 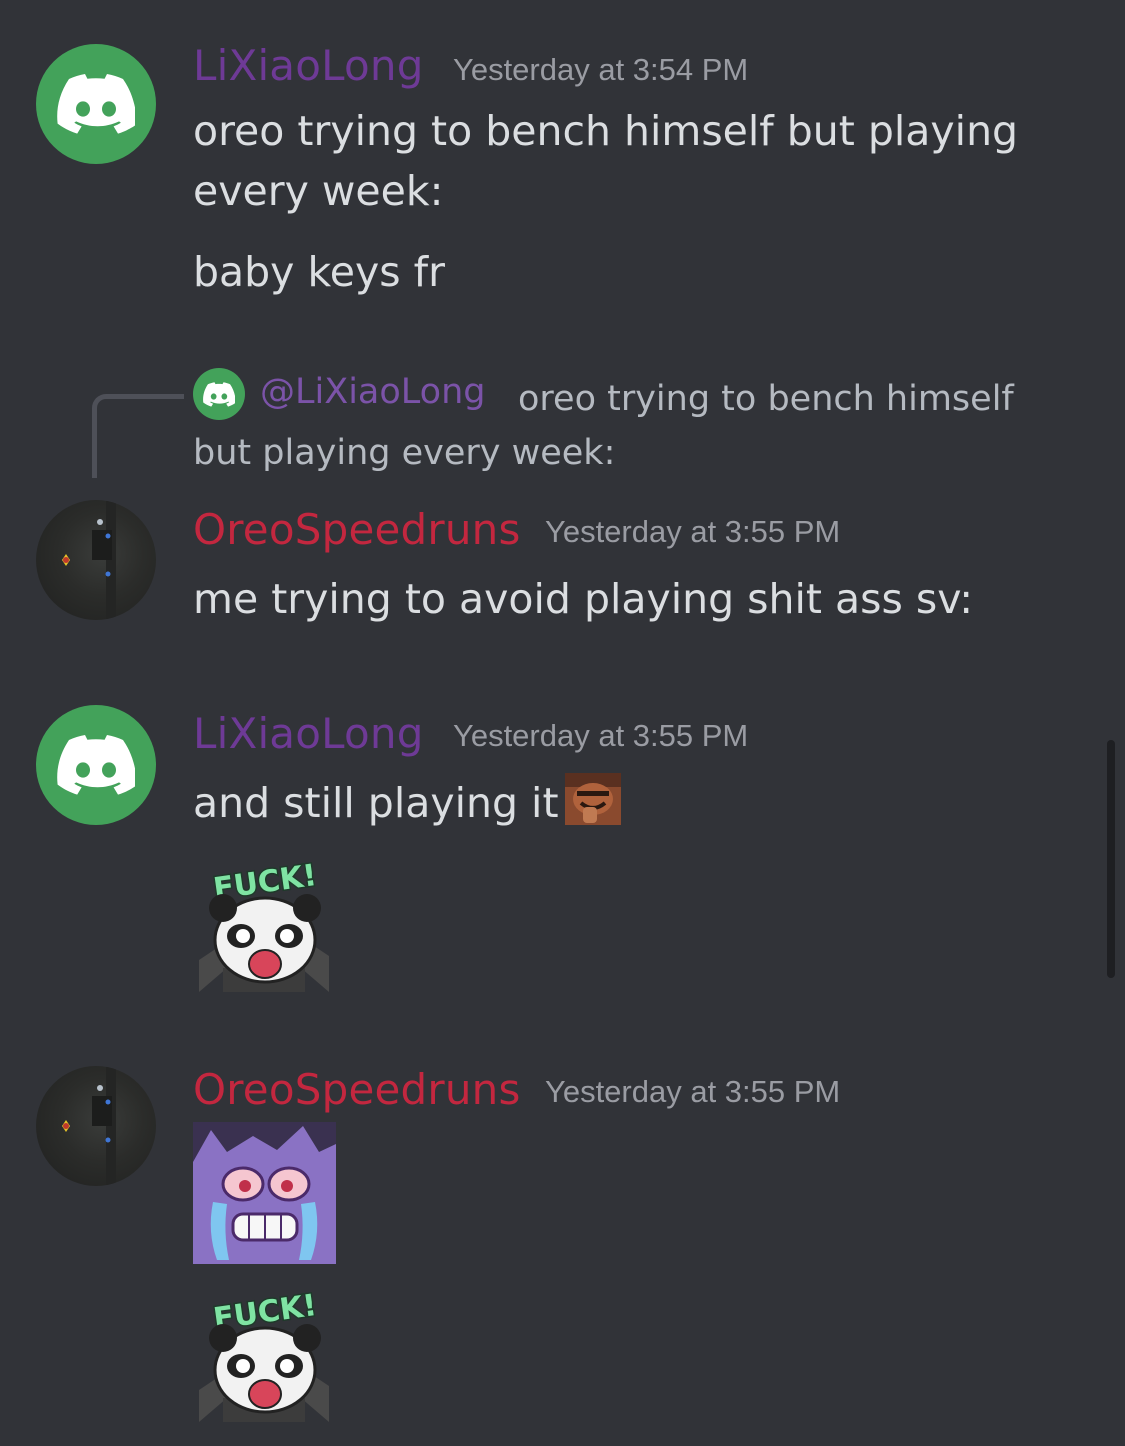 What do you see at coordinates (1111, 859) in the screenshot?
I see `scrollbar` at bounding box center [1111, 859].